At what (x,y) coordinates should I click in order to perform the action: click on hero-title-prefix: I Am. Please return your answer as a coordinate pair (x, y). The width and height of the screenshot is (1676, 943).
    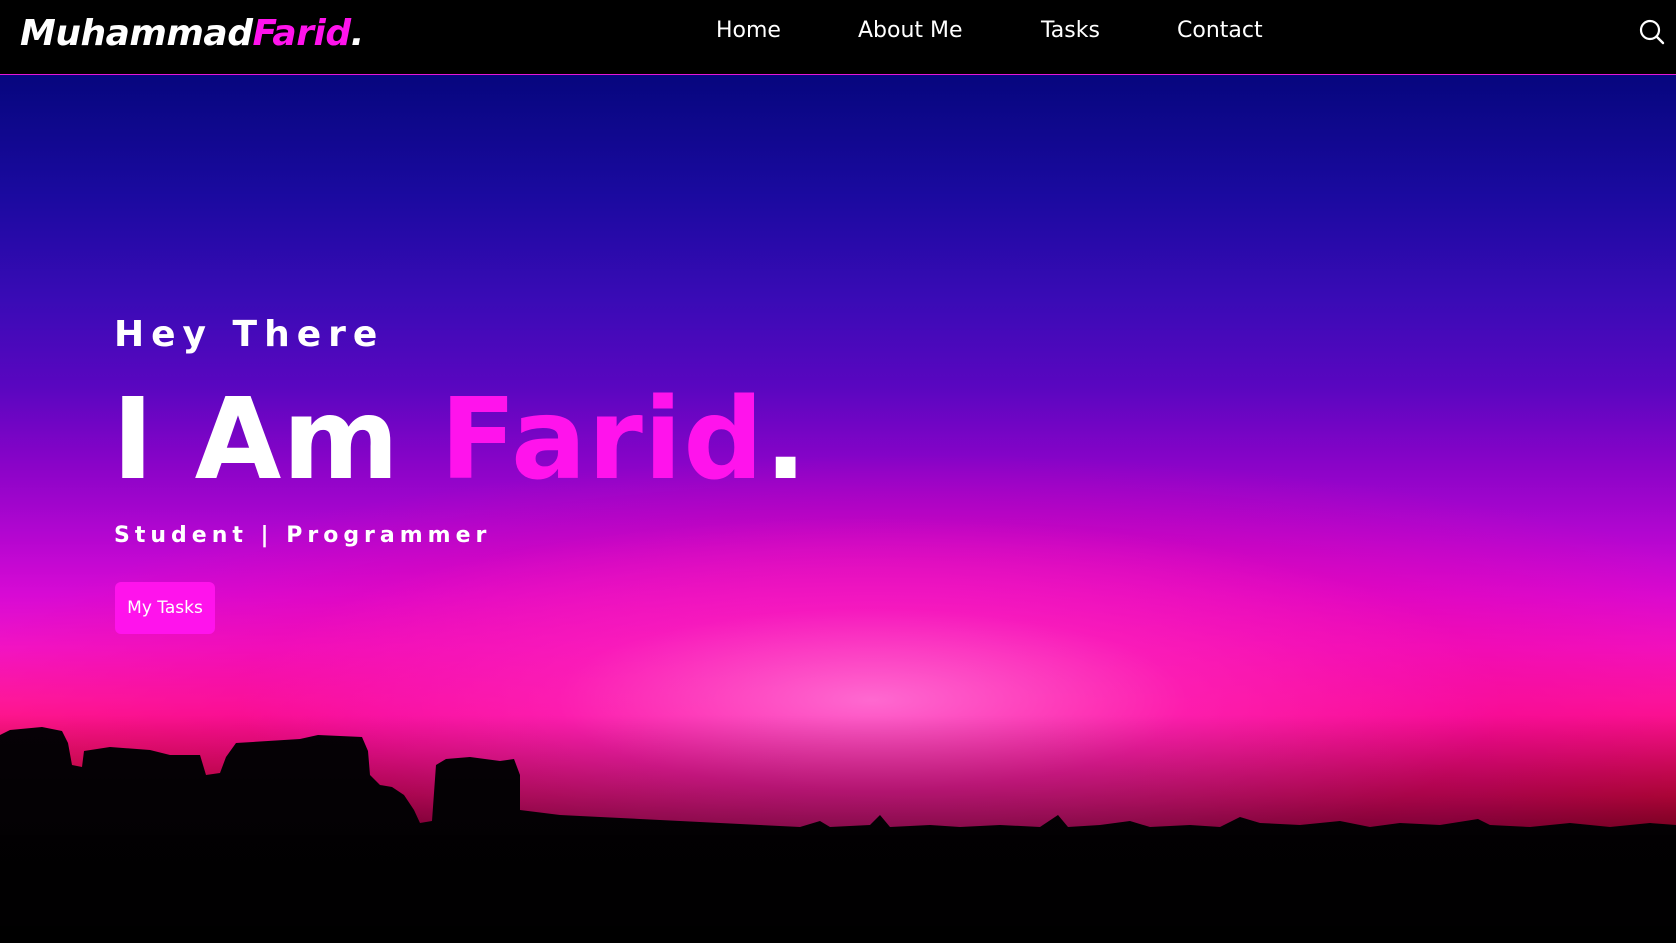
    Looking at the image, I should click on (276, 440).